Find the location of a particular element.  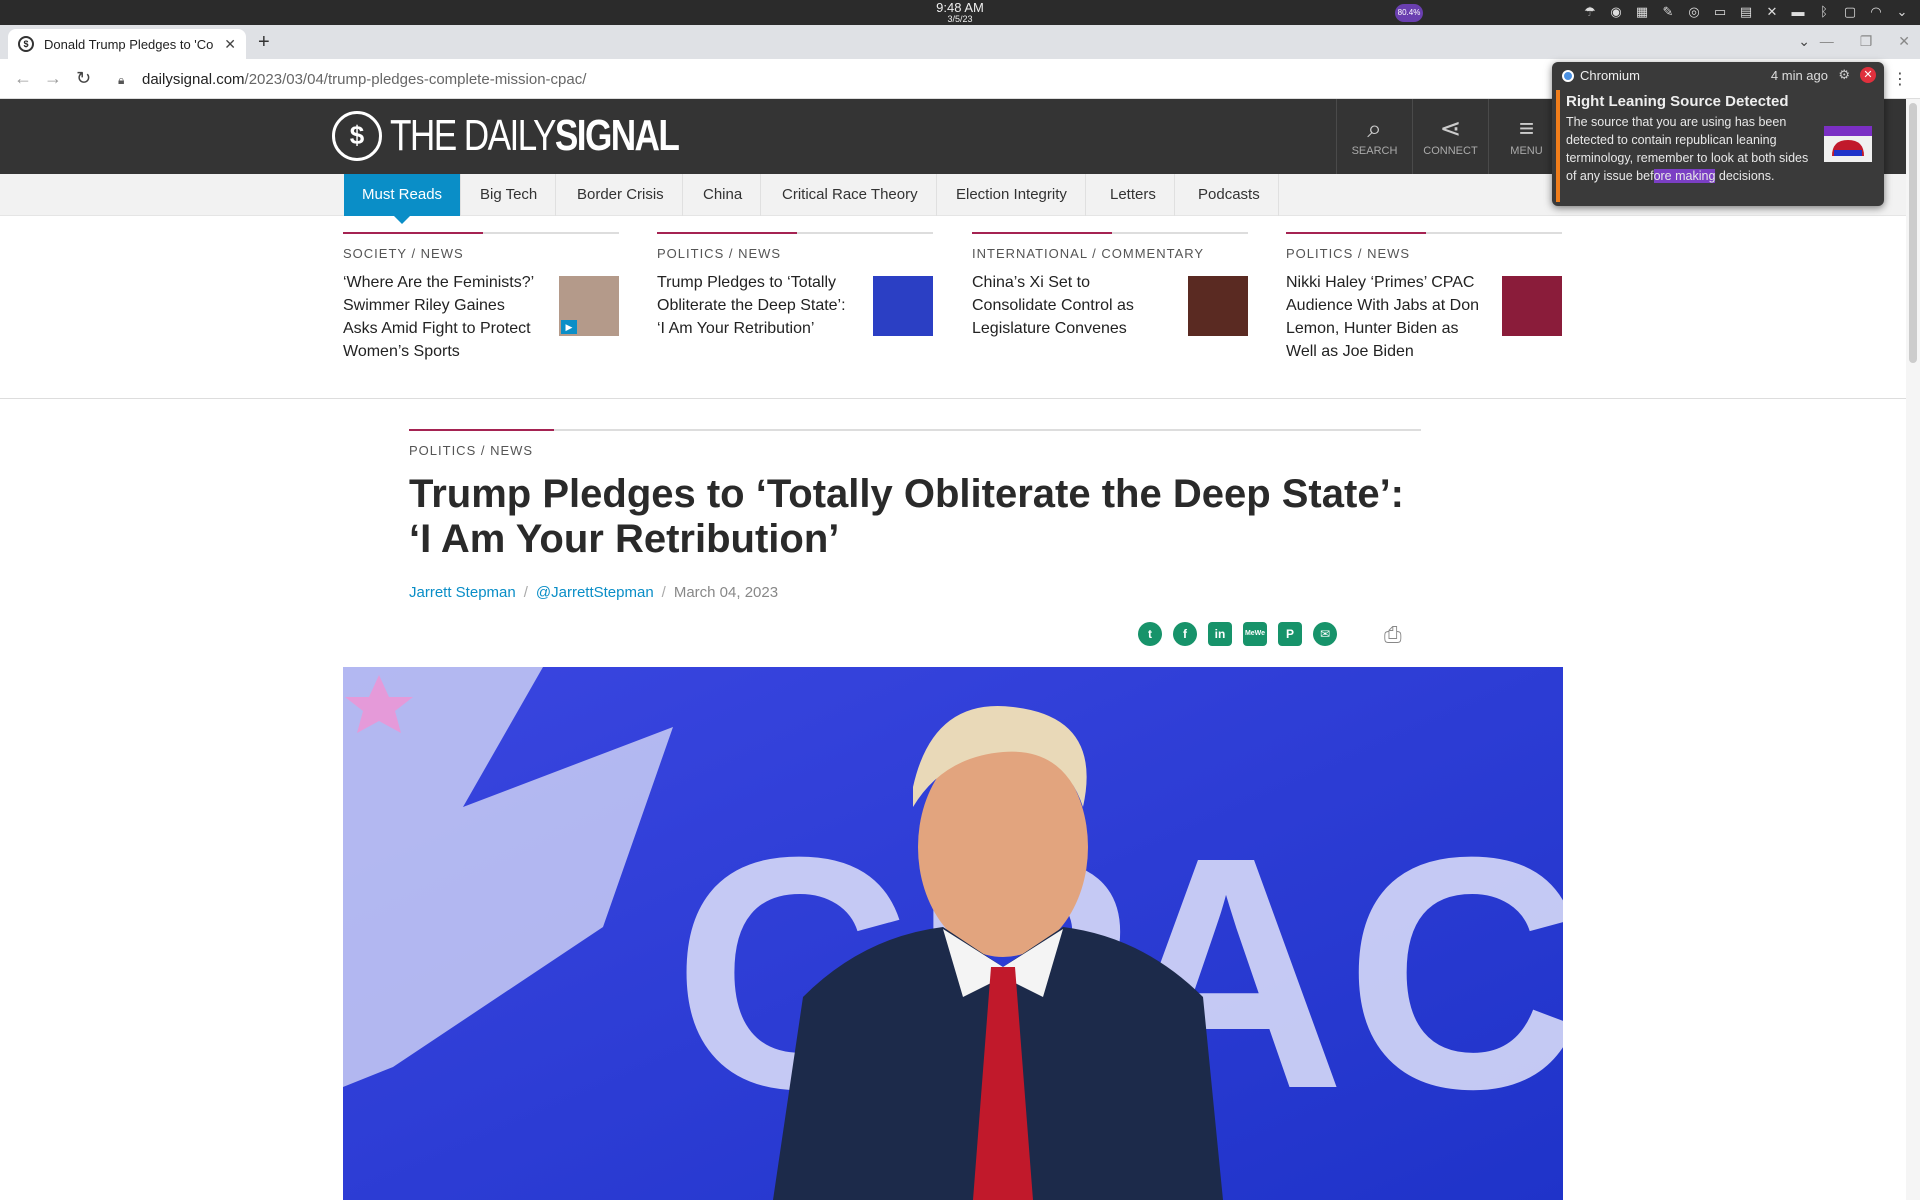

notification-image is located at coordinates (1848, 144).